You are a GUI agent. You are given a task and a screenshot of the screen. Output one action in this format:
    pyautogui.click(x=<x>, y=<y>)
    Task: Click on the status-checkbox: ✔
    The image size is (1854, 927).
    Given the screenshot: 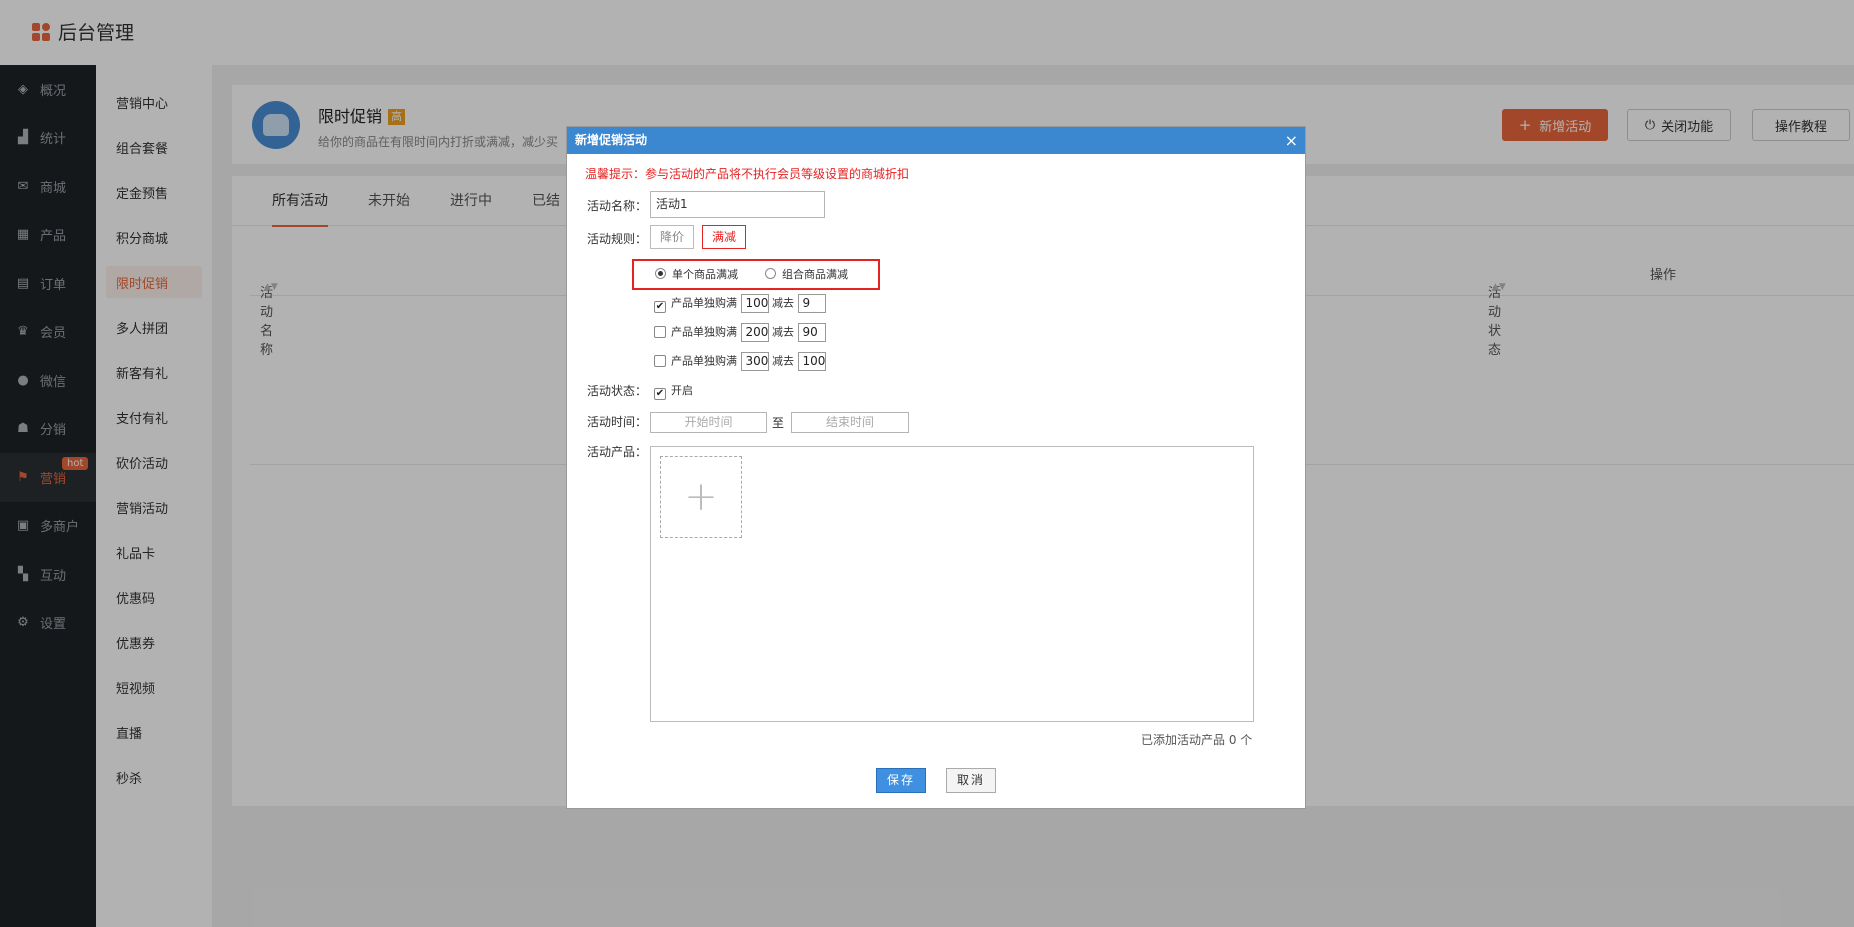 What is the action you would take?
    pyautogui.click(x=660, y=394)
    